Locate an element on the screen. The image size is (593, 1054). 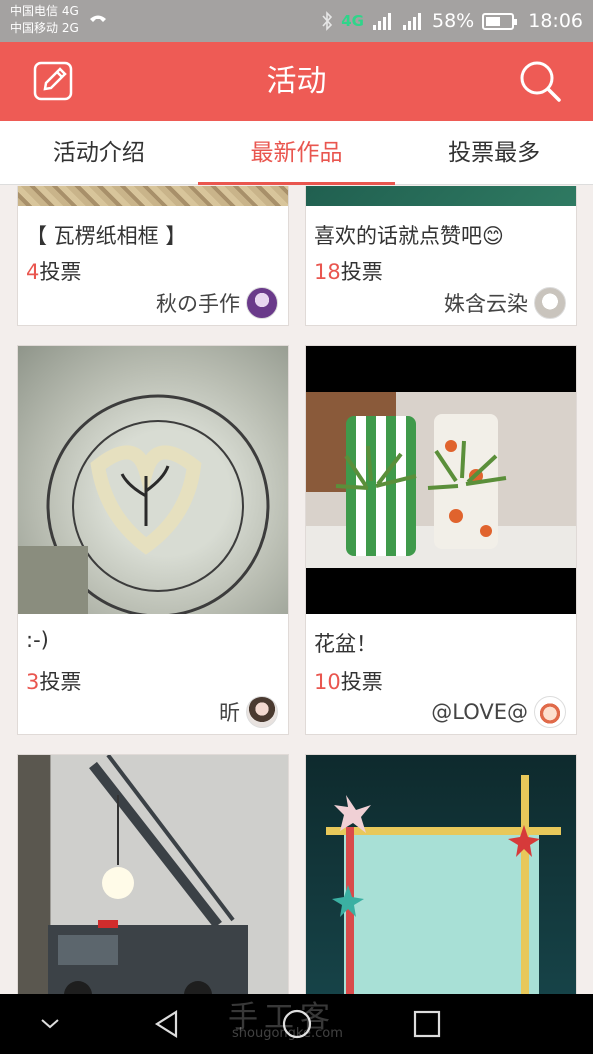
back-triangle-icon is located at coordinates (166, 1024).